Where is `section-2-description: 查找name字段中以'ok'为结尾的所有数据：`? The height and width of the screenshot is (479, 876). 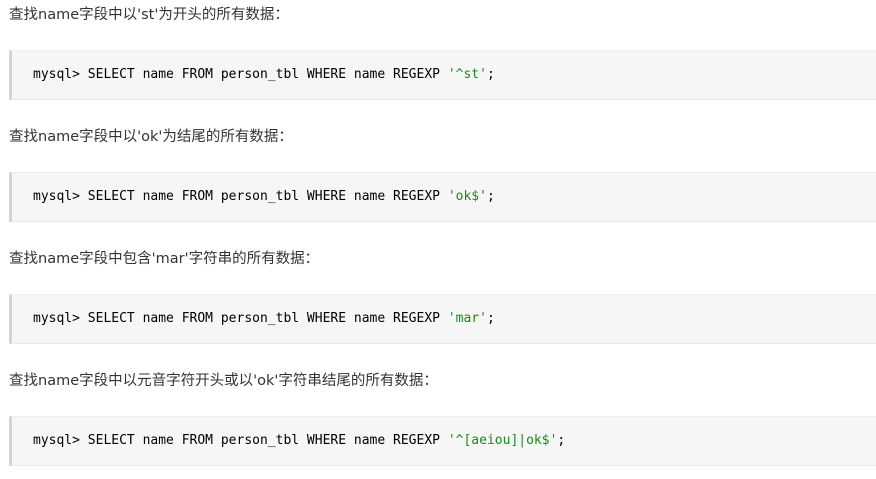 section-2-description: 查找name字段中以'ok'为结尾的所有数据： is located at coordinates (151, 137).